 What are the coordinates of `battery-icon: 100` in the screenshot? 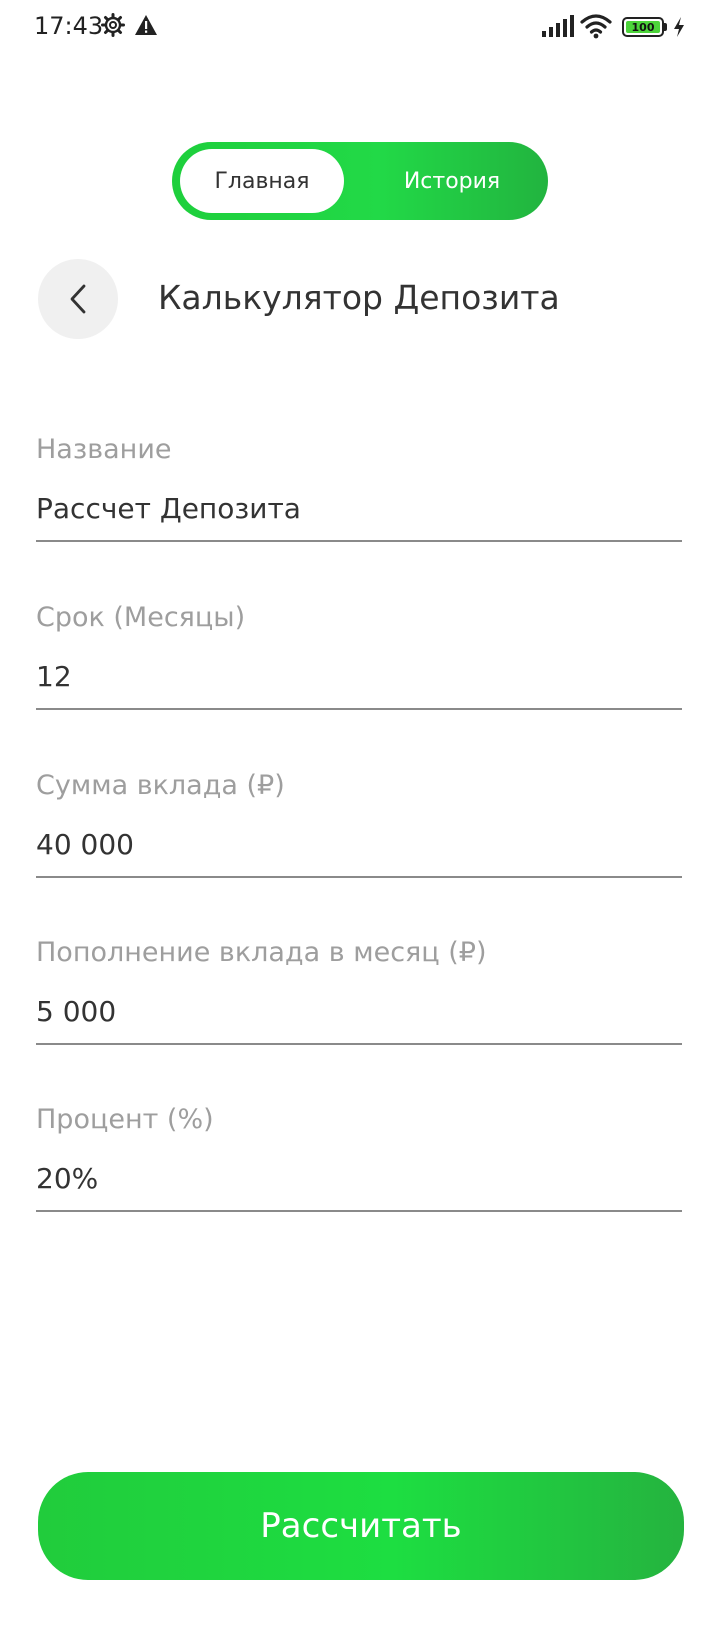 It's located at (645, 27).